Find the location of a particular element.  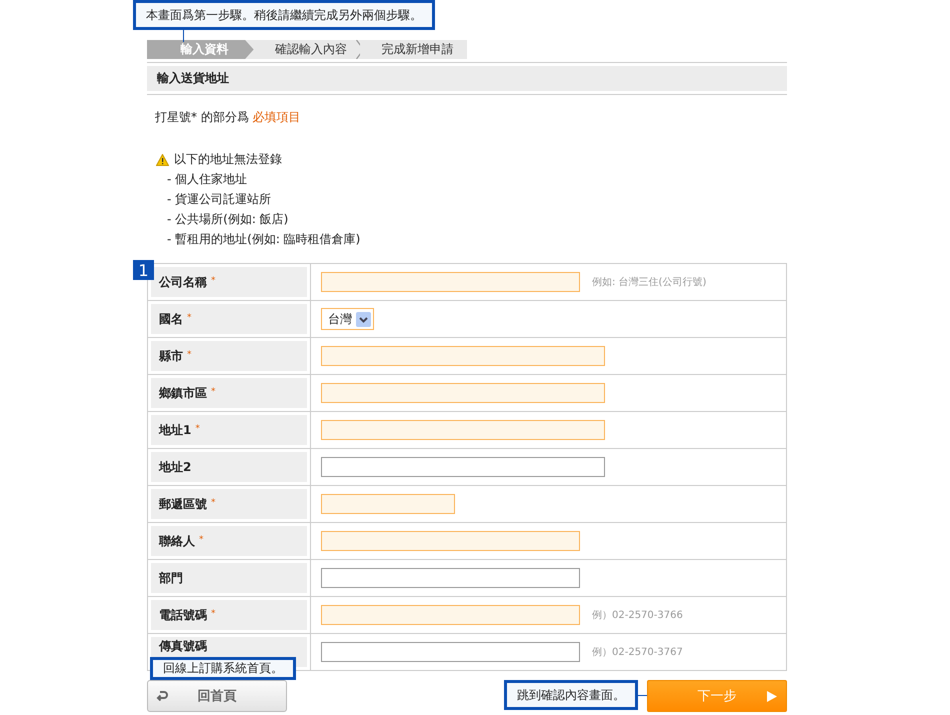

warning-item: - 貨運公司託運站所 is located at coordinates (219, 199).